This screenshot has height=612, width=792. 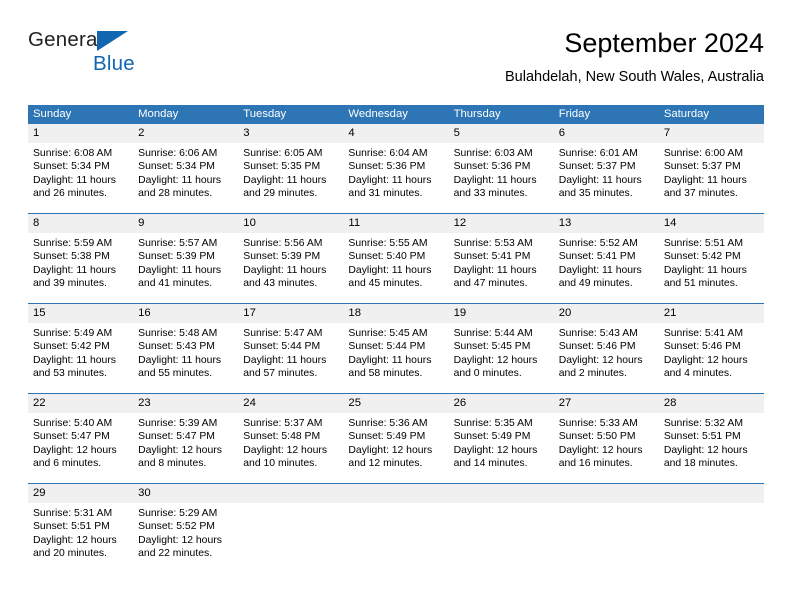 I want to click on day-cell-empty, so click(x=395, y=538).